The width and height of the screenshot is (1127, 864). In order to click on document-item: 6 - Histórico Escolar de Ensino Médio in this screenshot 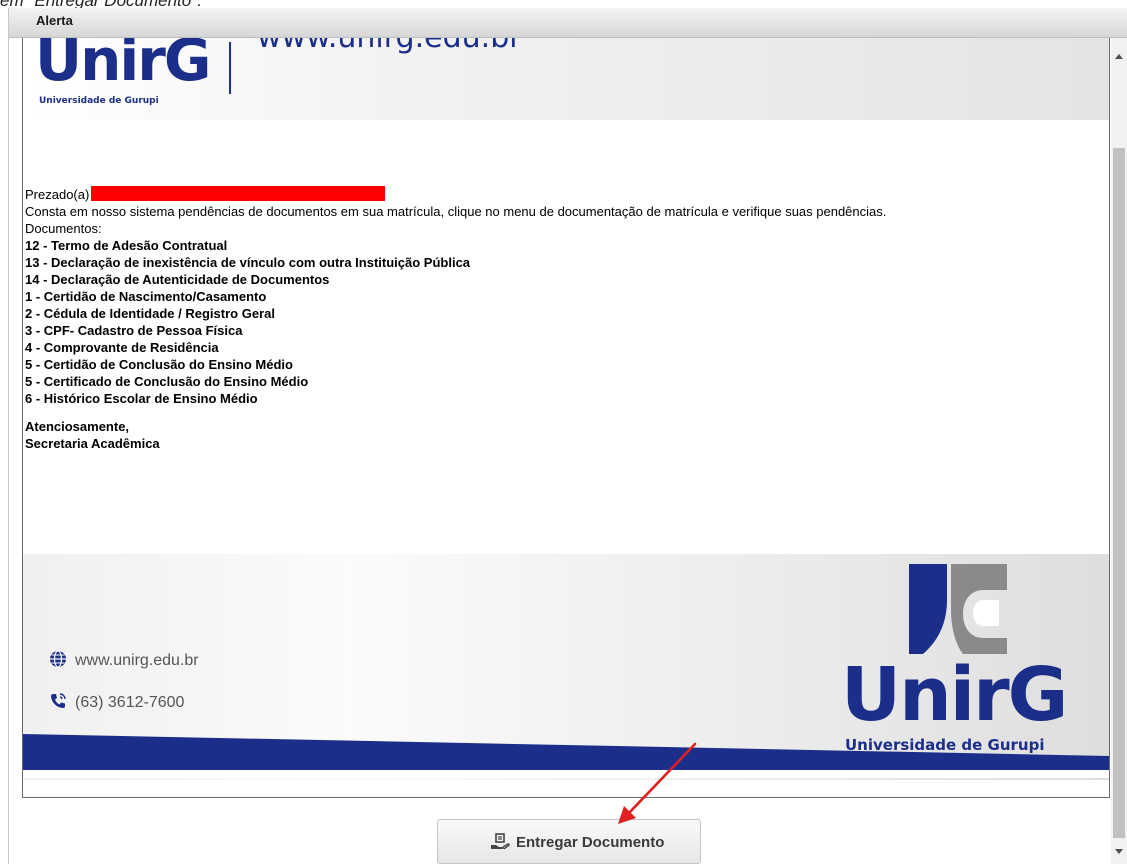, I will do `click(141, 398)`.